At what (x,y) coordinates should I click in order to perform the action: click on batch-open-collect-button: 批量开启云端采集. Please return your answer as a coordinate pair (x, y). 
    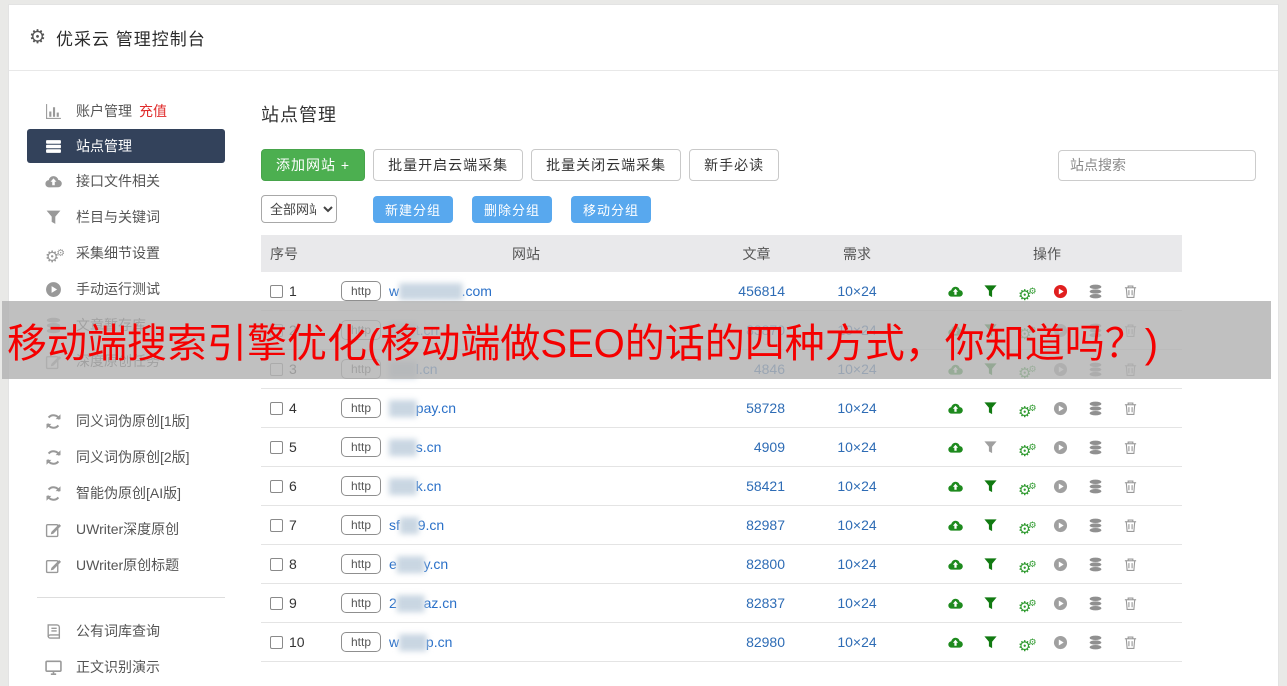
    Looking at the image, I should click on (448, 165).